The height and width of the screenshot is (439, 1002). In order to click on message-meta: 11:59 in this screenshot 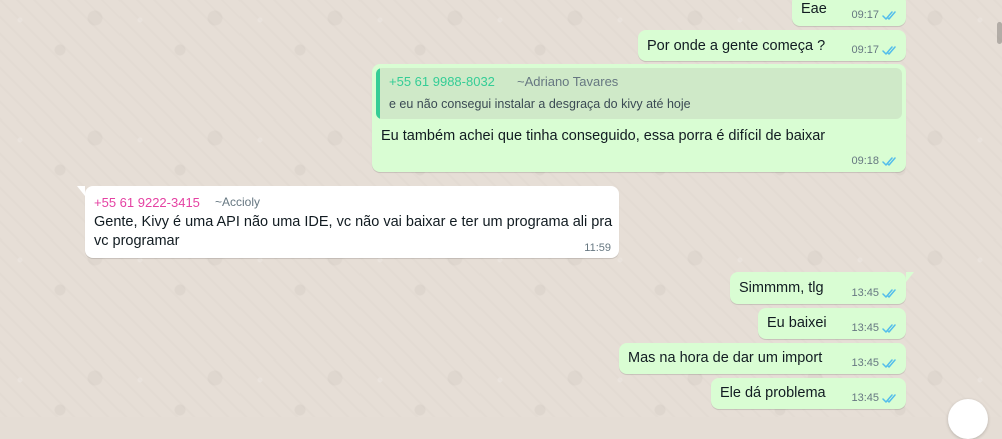, I will do `click(597, 248)`.